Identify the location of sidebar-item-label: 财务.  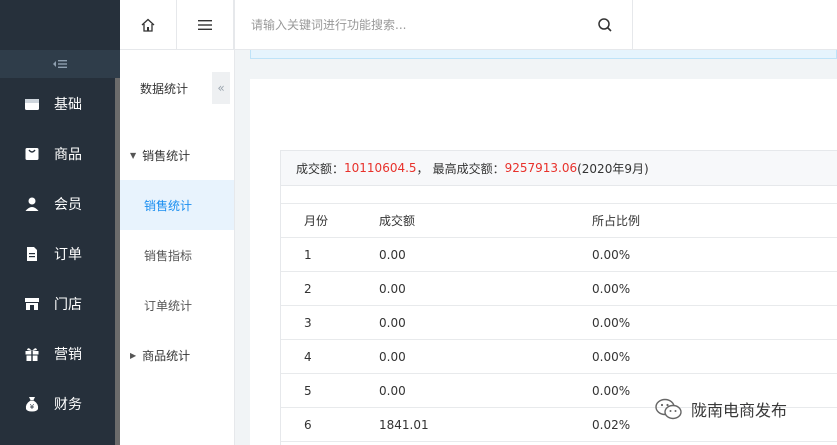
(68, 405).